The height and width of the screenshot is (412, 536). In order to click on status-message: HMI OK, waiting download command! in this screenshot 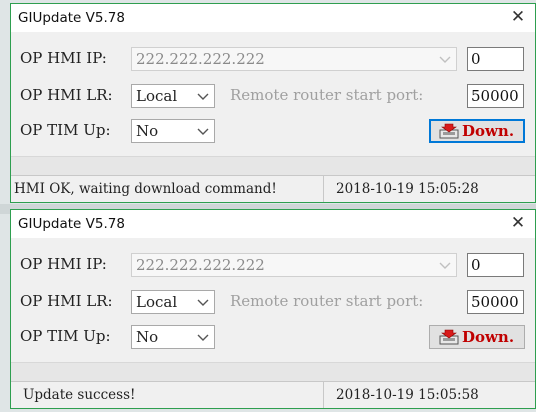, I will do `click(145, 189)`.